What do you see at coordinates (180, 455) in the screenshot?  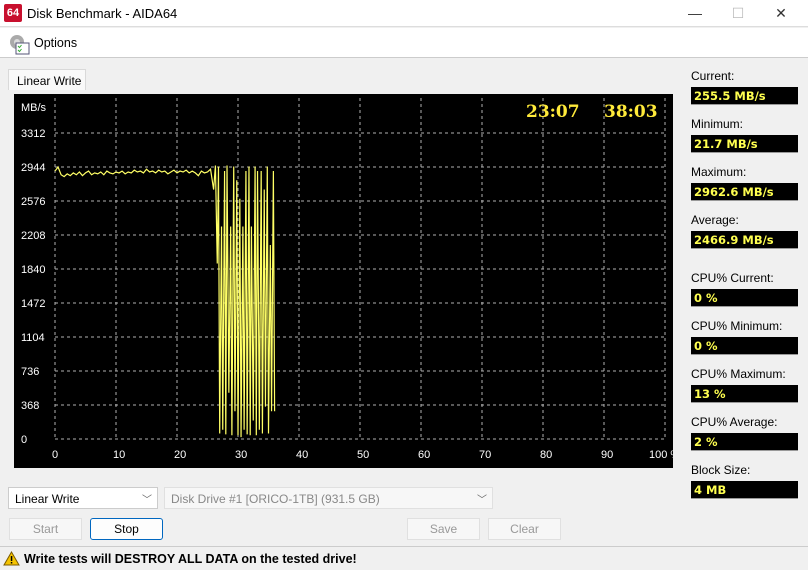 I see `x-tick-label: 20` at bounding box center [180, 455].